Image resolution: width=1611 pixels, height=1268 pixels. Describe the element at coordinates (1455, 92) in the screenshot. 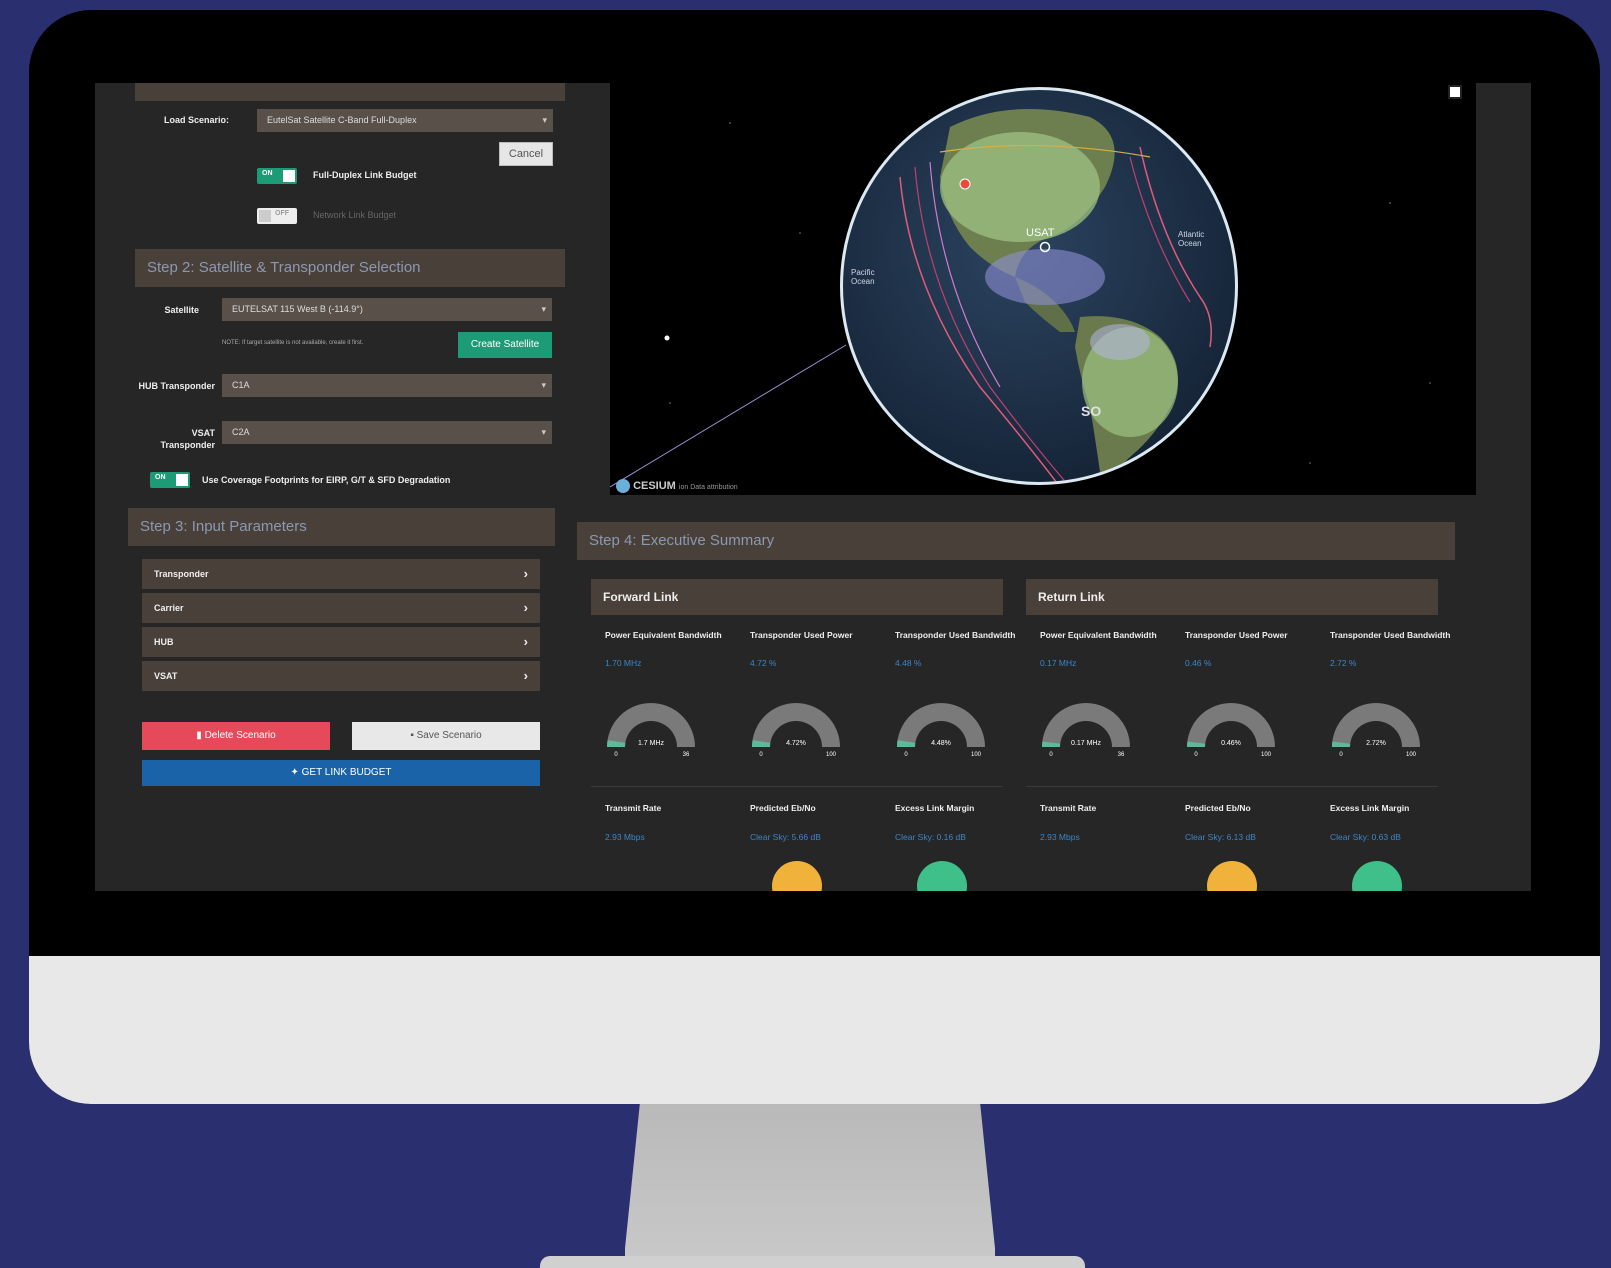

I see `fullscreen-icon` at that location.